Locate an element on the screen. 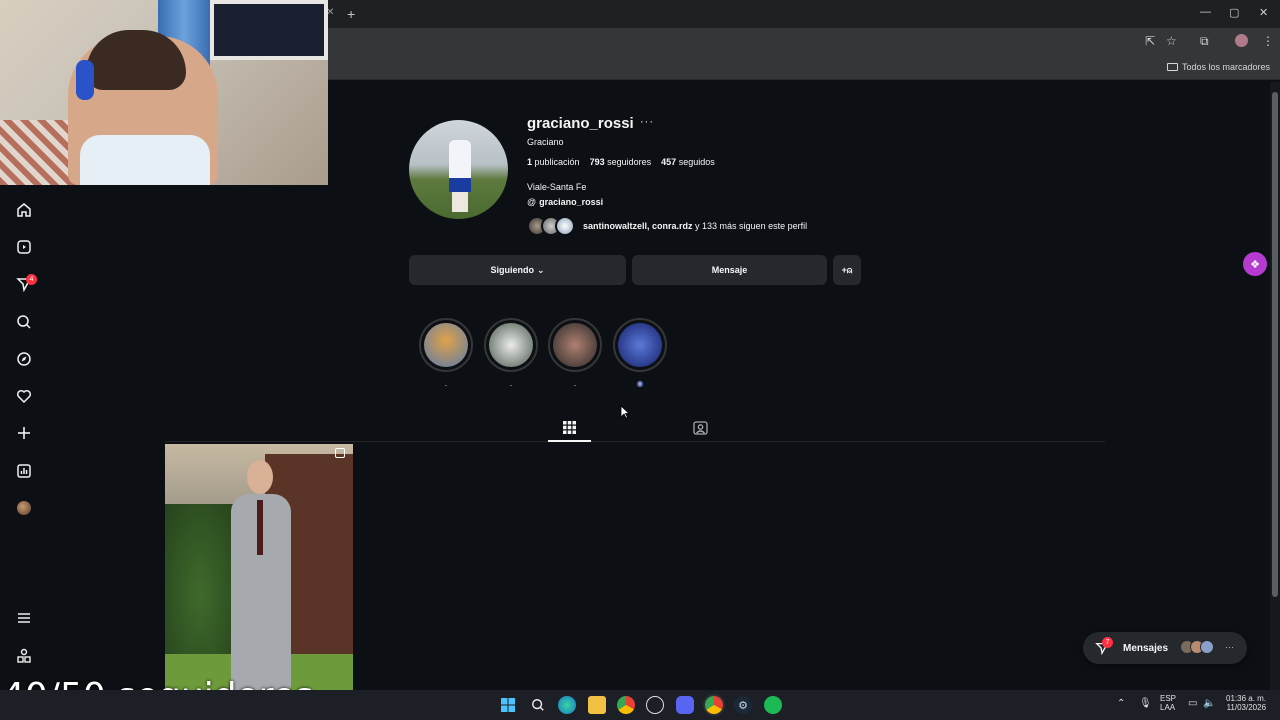  webcam-headset is located at coordinates (85, 80).